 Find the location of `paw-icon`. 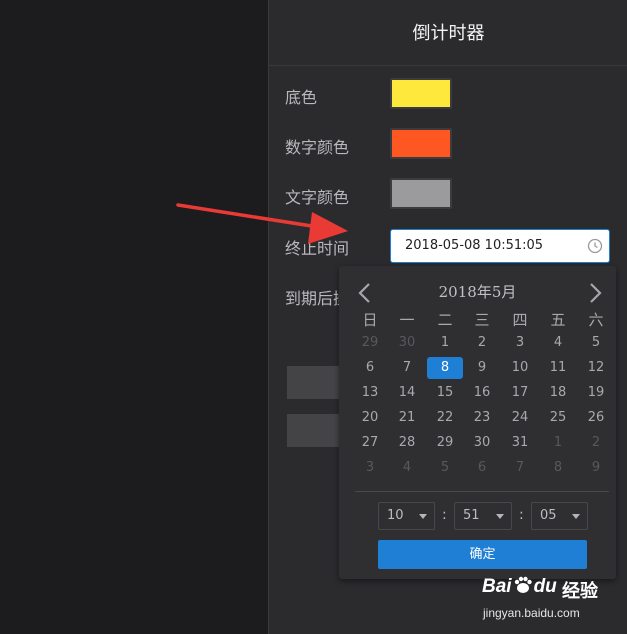

paw-icon is located at coordinates (523, 584).